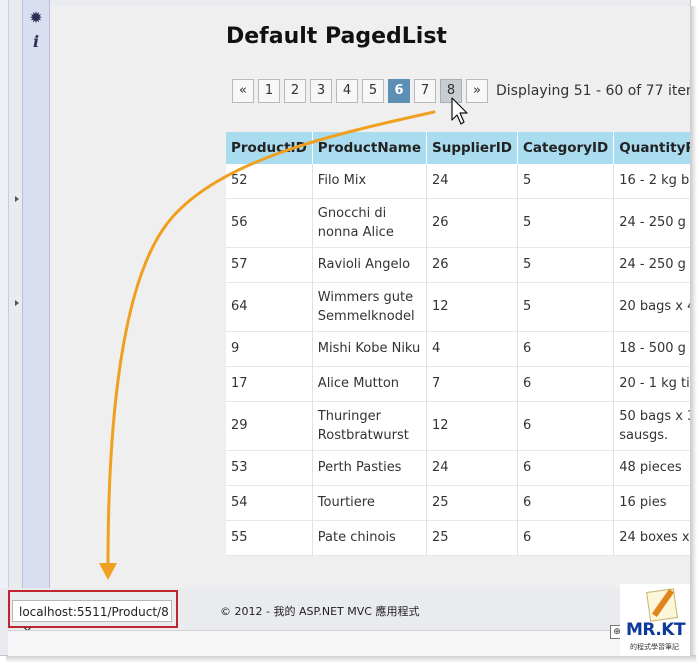 The width and height of the screenshot is (697, 663). Describe the element at coordinates (269, 384) in the screenshot. I see `cell-productid: 17` at that location.